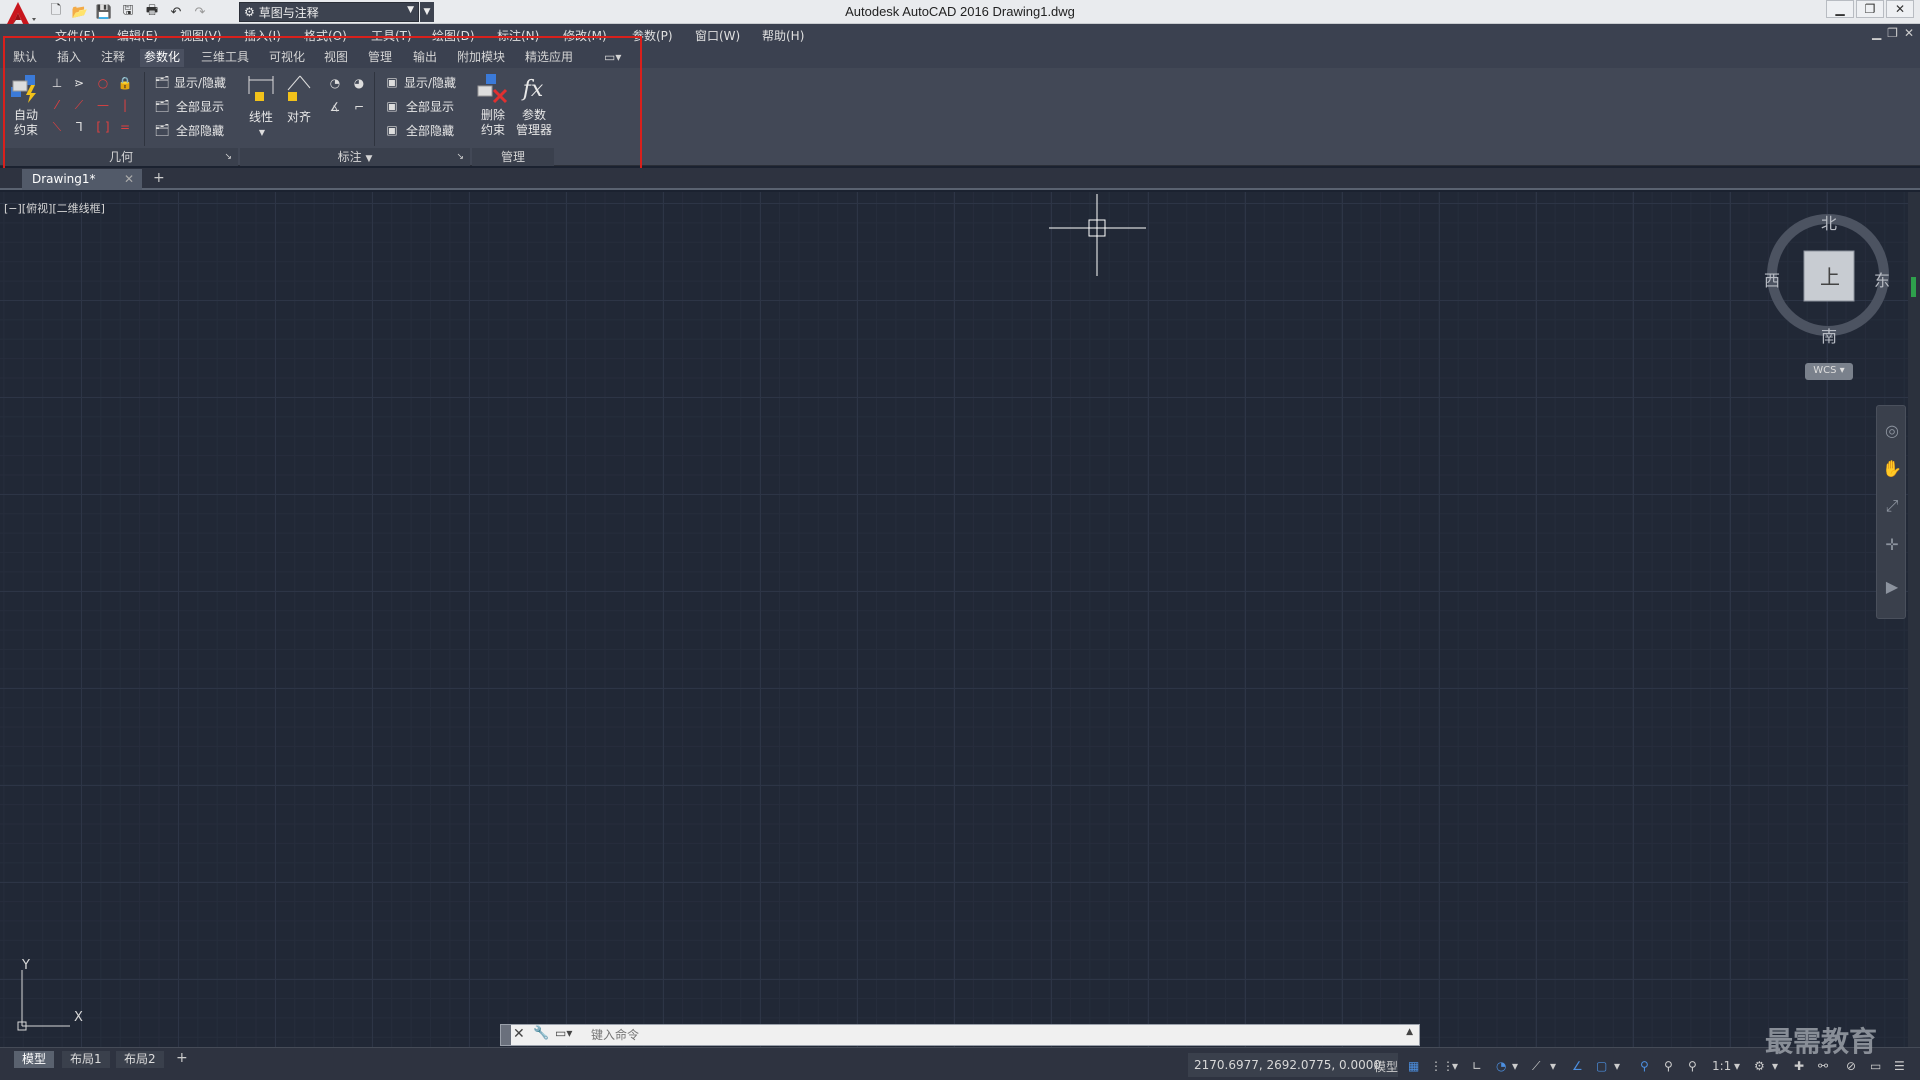 This screenshot has width=1920, height=1080. What do you see at coordinates (1892, 468) in the screenshot?
I see `pan-icon: ✋` at bounding box center [1892, 468].